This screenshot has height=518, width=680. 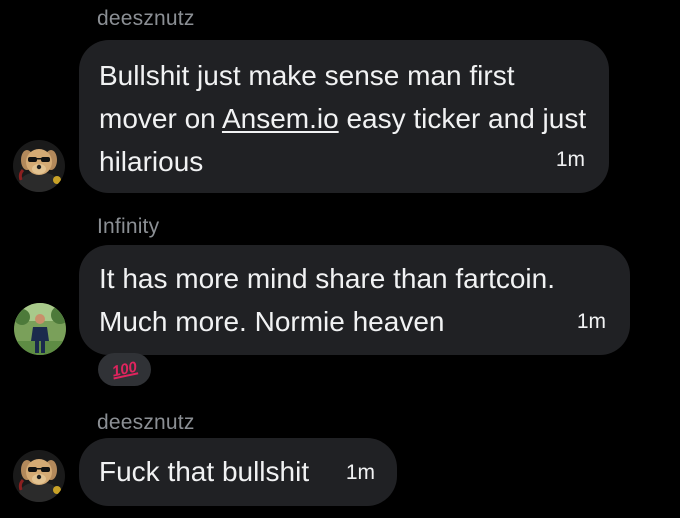 I want to click on sender-name: Infinity, so click(x=128, y=226).